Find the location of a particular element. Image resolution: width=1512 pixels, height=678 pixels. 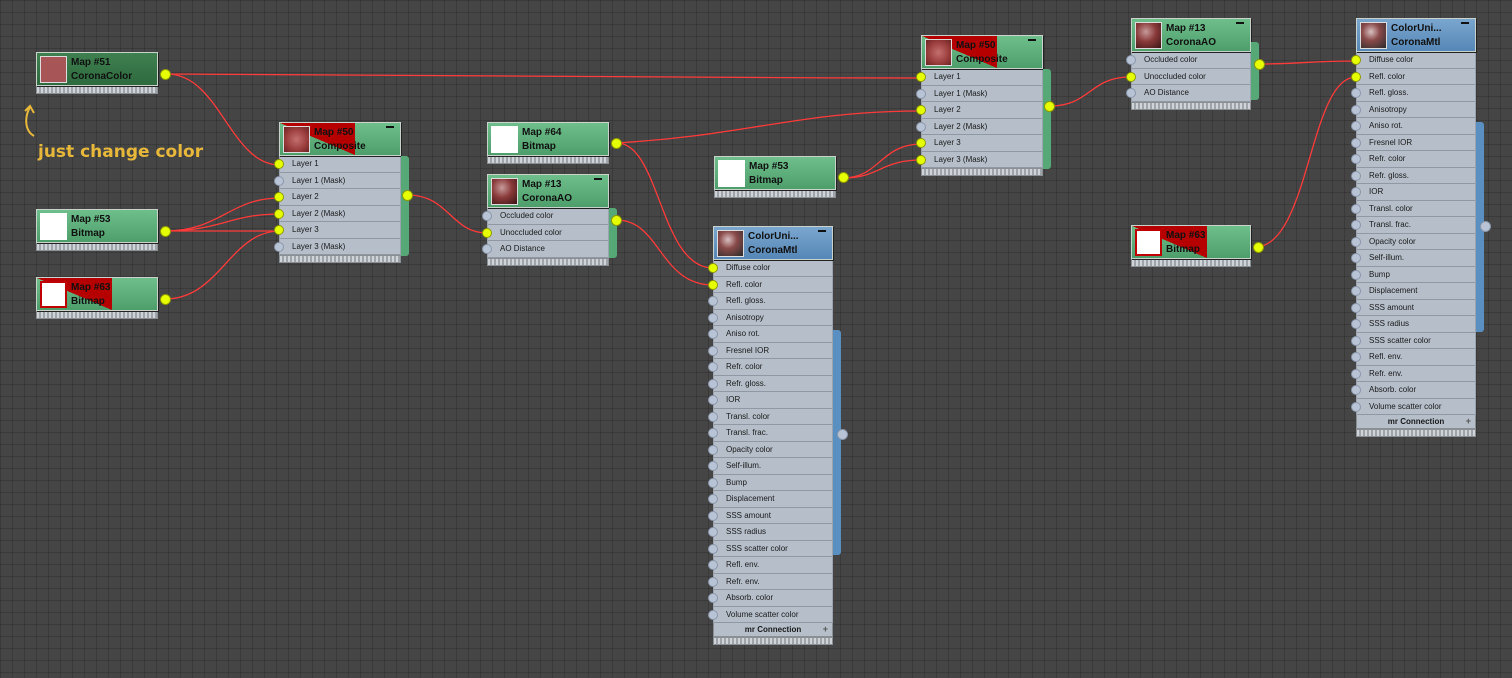

input-slot: Transl. color is located at coordinates (770, 417).